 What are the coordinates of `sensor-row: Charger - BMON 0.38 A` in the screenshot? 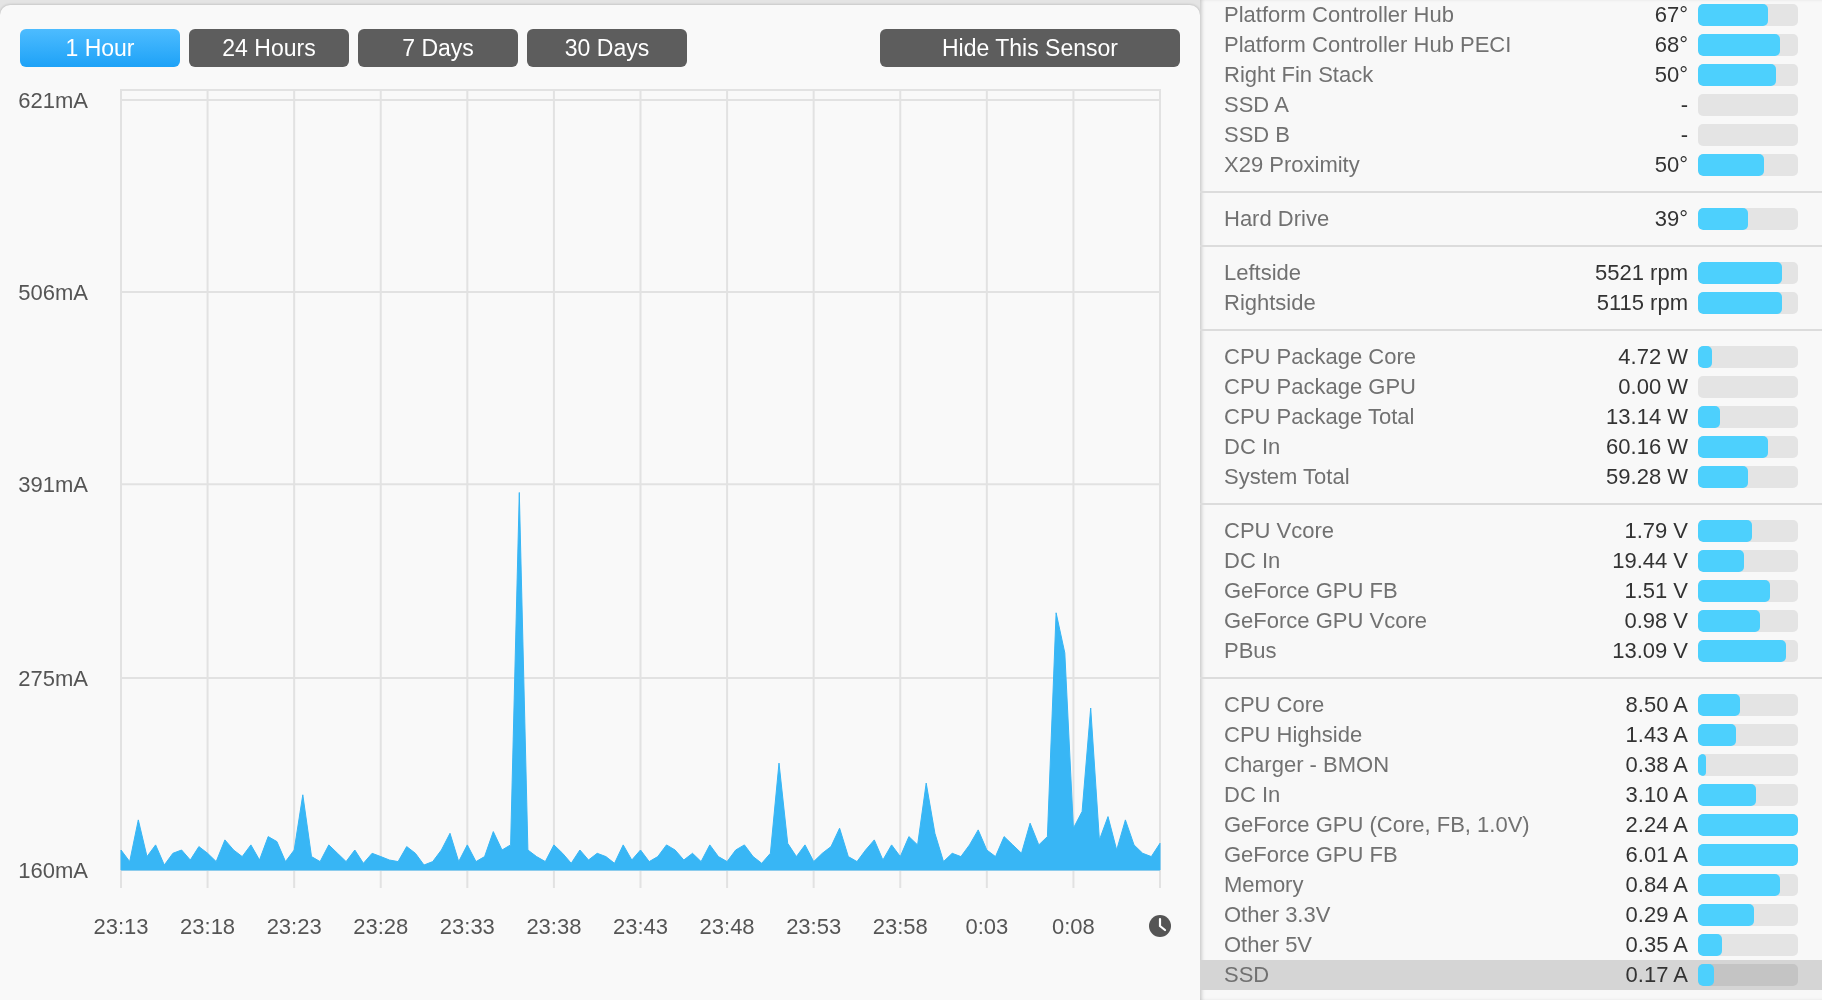 It's located at (1511, 765).